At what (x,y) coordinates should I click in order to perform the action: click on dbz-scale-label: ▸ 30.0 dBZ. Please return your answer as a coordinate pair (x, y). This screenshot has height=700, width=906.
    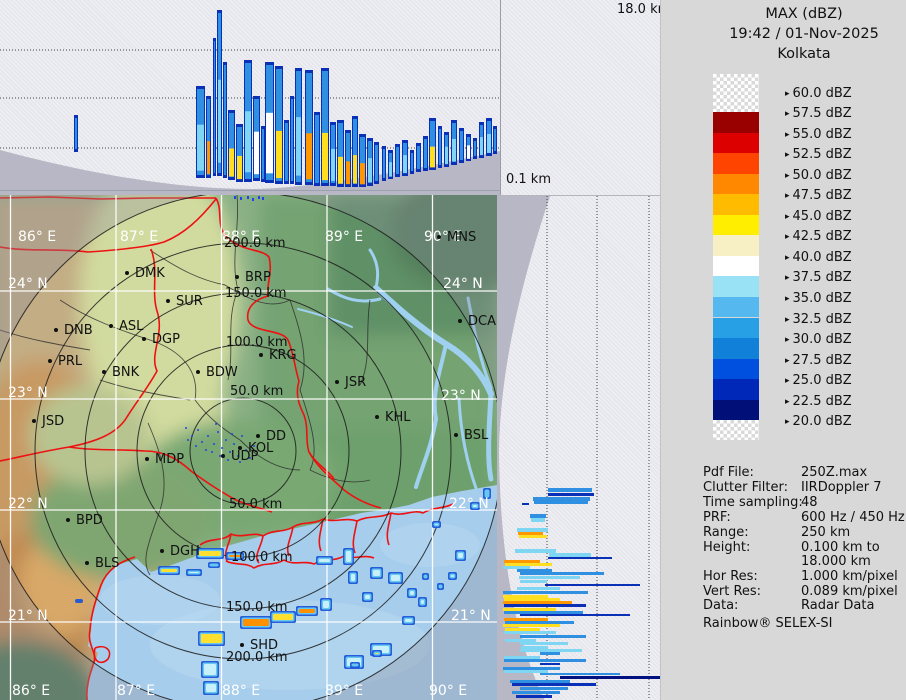
    Looking at the image, I should click on (818, 340).